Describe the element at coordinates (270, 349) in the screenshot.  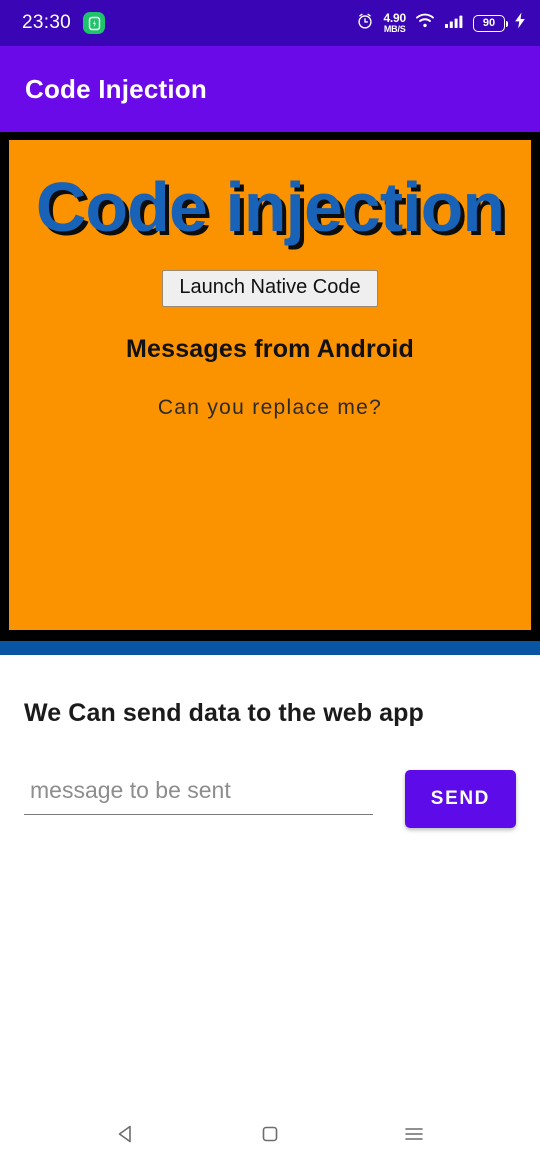
I see `web-subheading: Messages from Android` at that location.